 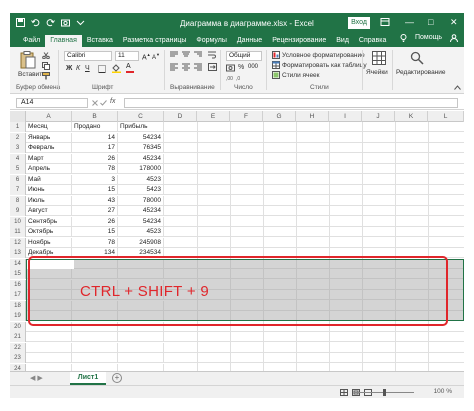 I want to click on column-header-d: D, so click(x=180, y=116).